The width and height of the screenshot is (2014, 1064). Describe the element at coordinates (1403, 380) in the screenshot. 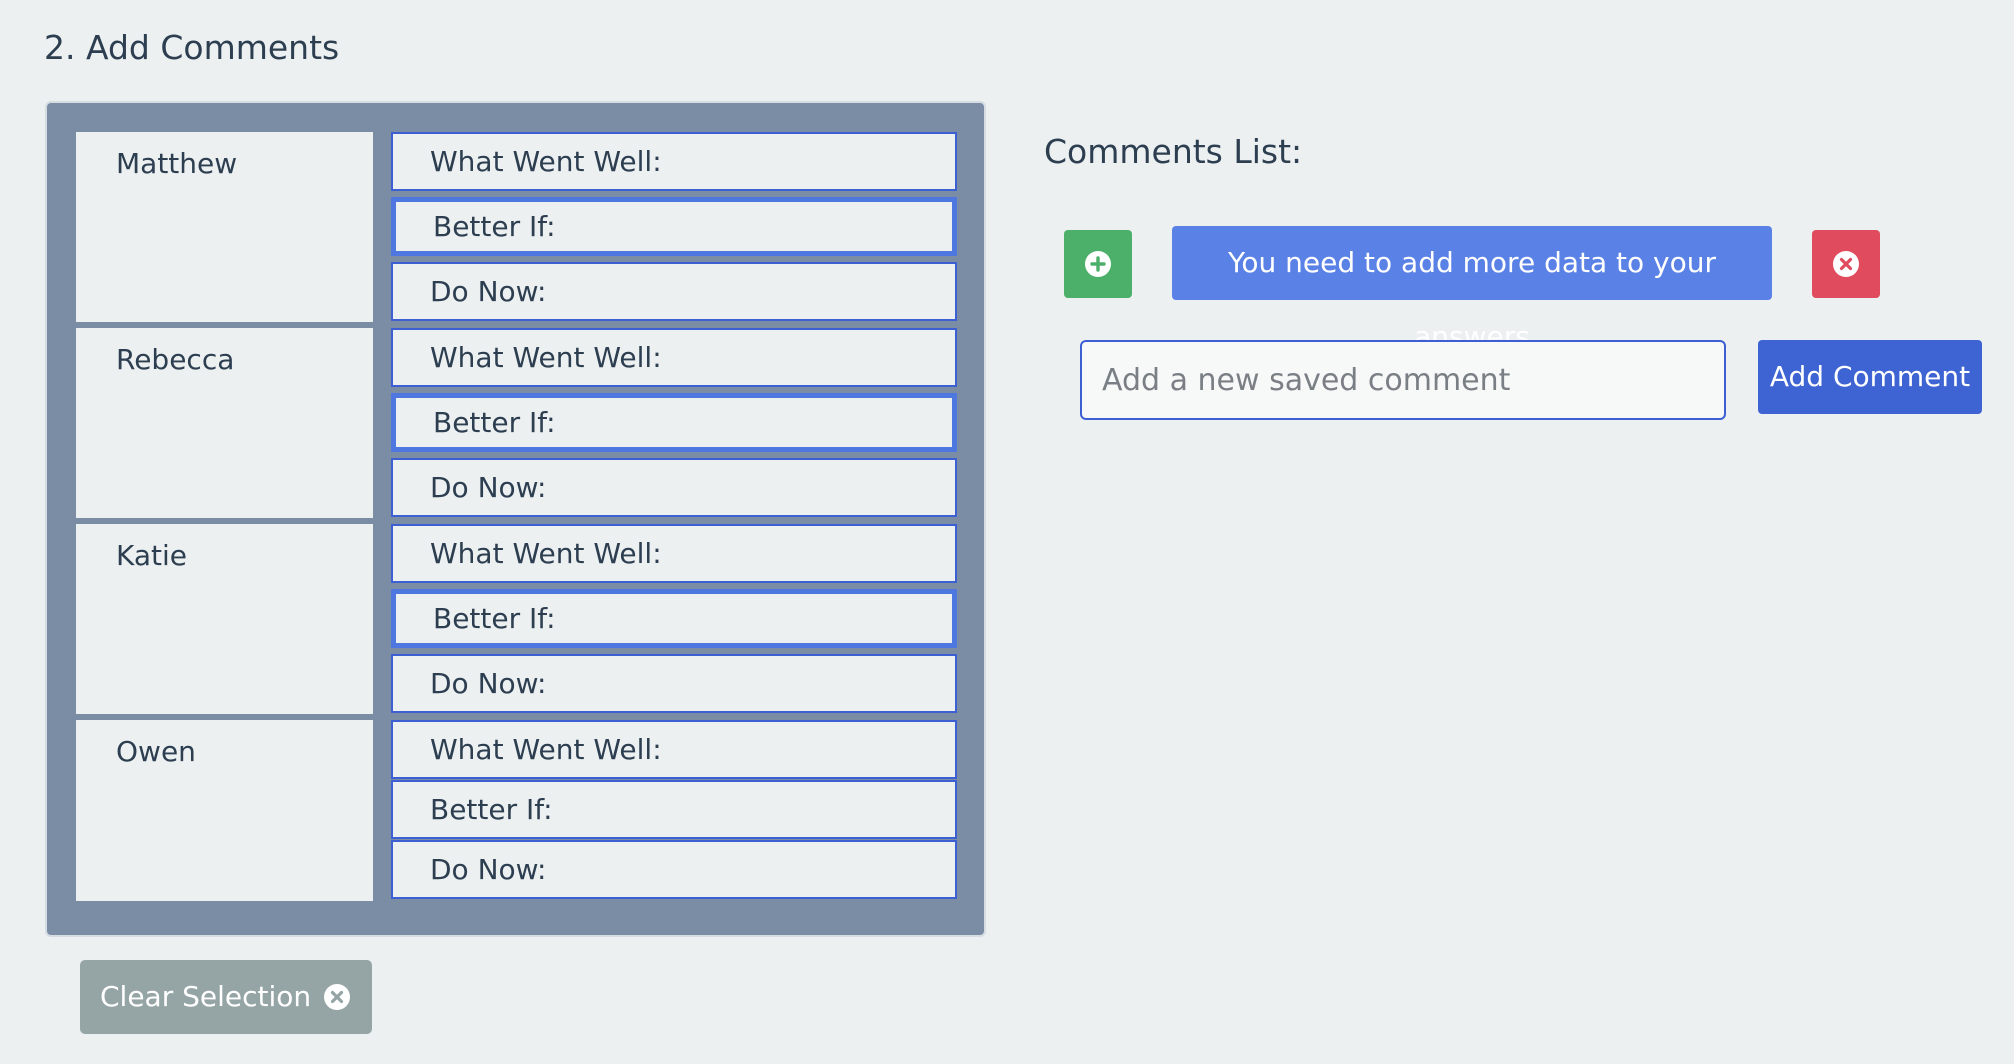

I see `new-comment-input` at that location.